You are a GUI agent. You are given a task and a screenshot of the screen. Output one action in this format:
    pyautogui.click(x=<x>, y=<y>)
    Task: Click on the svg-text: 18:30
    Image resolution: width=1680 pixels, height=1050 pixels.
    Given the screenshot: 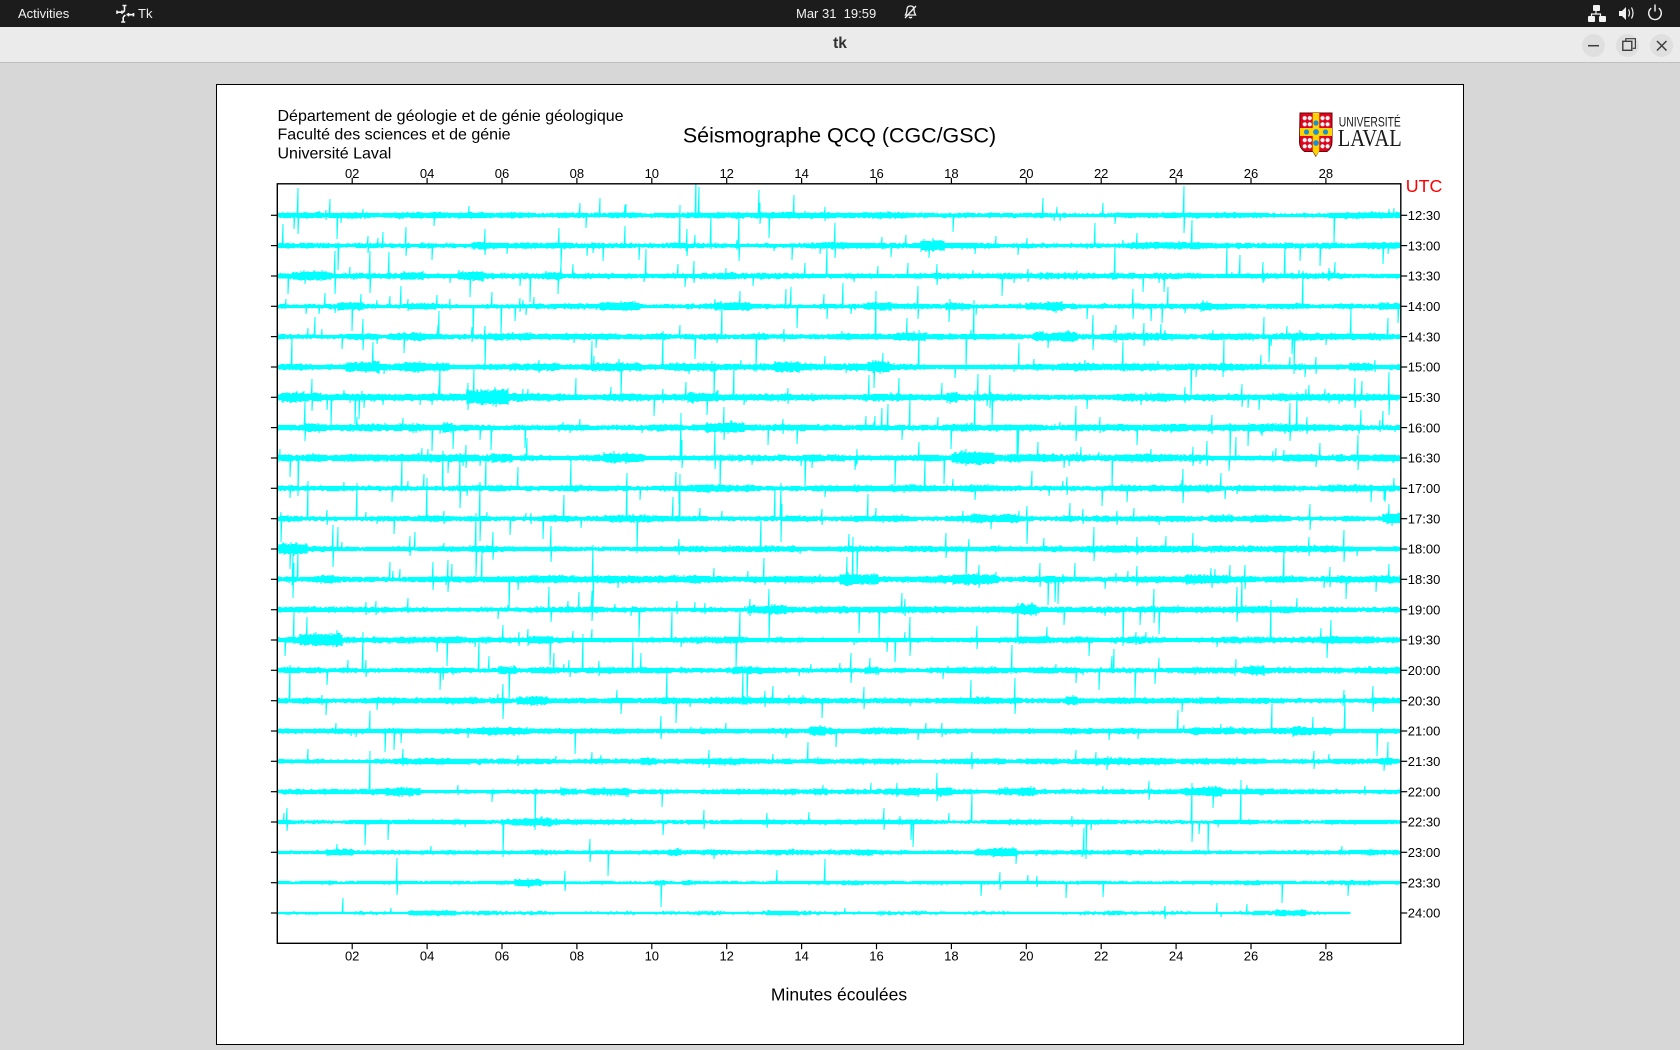 What is the action you would take?
    pyautogui.click(x=1424, y=579)
    